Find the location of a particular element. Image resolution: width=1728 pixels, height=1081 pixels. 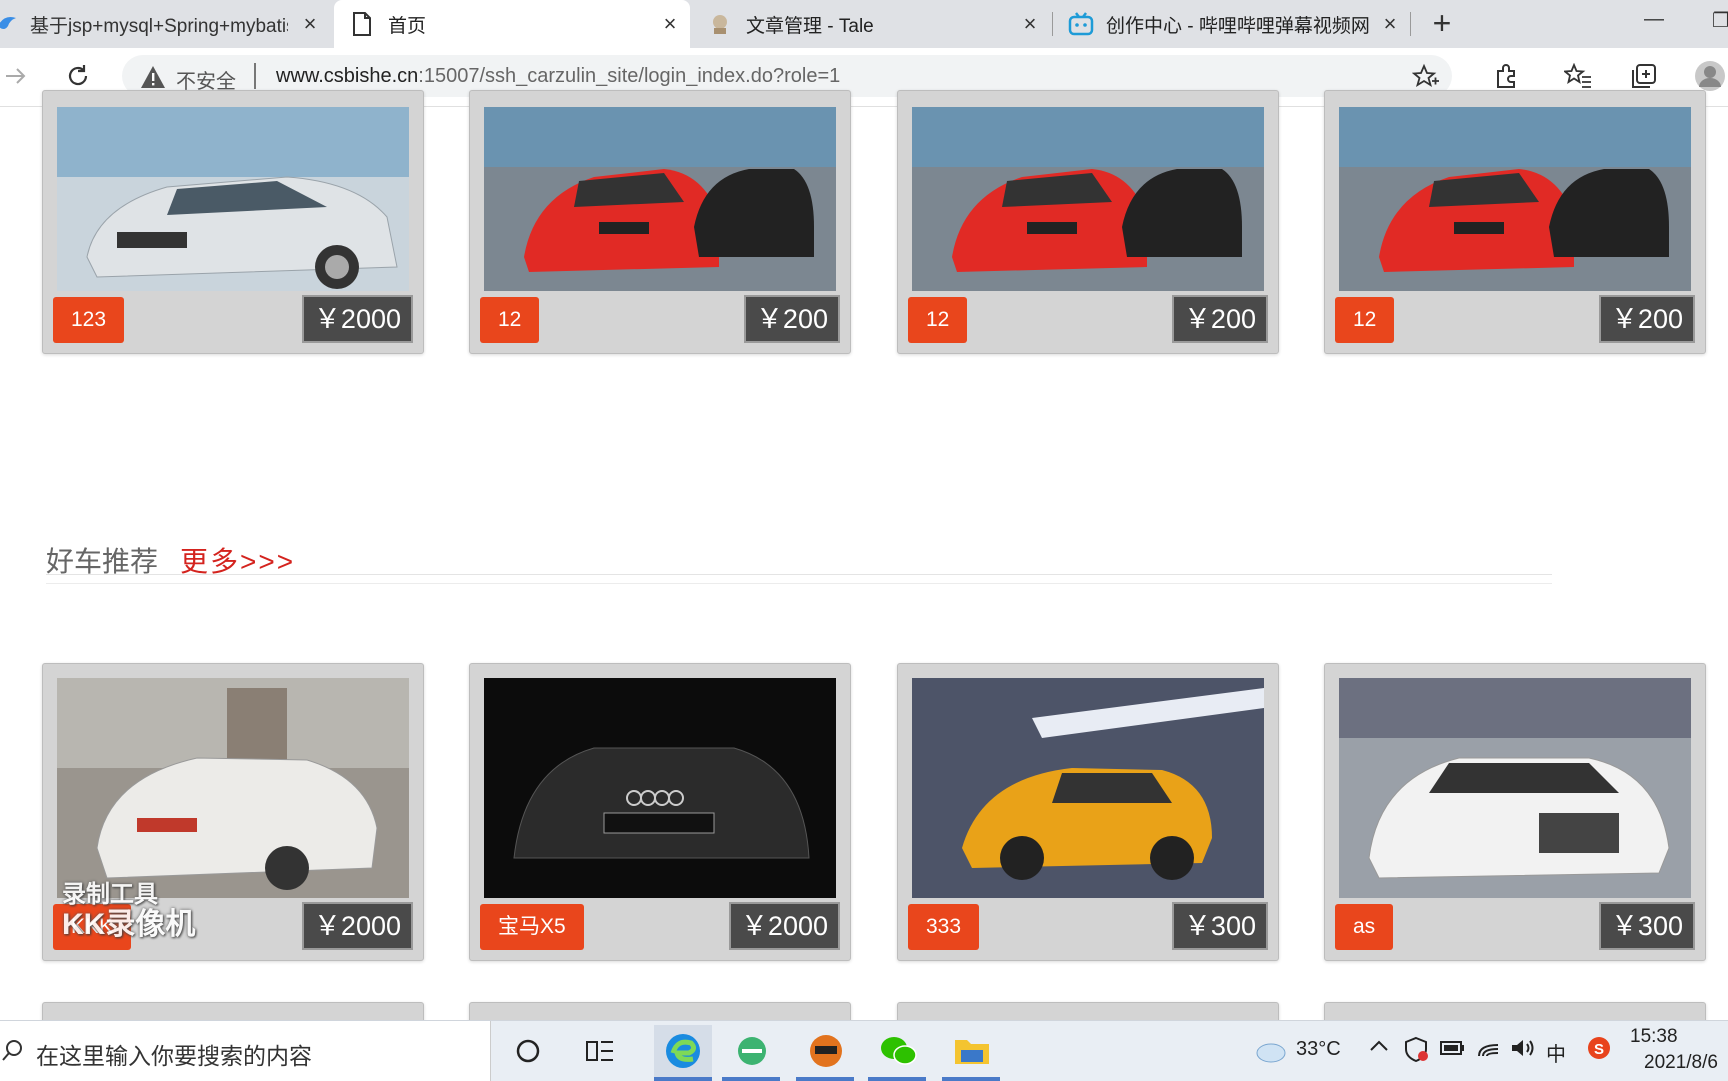

tab-home: 首页 × is located at coordinates (512, 24).